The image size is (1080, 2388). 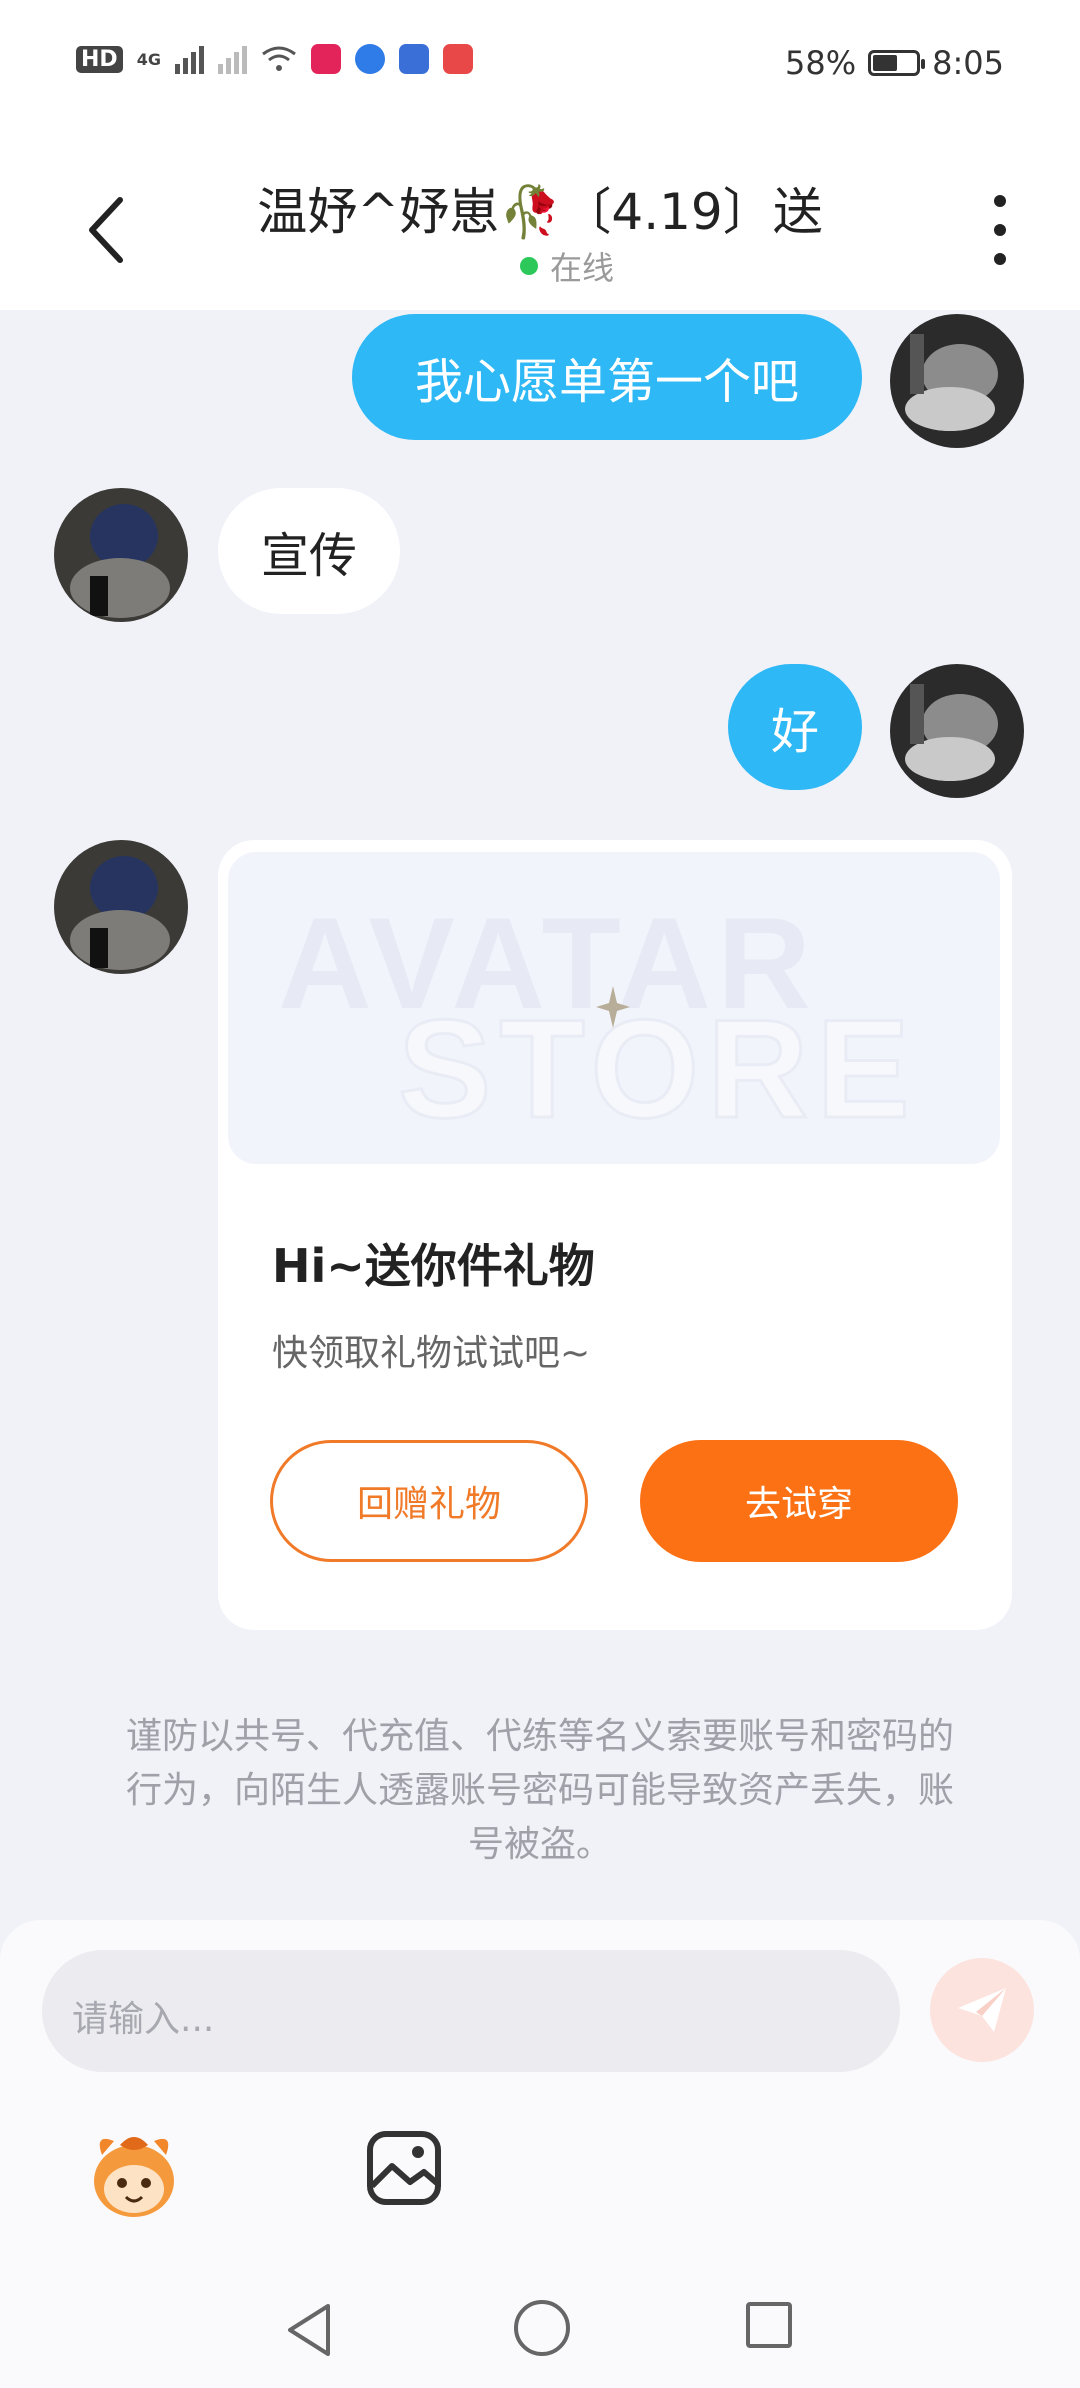 I want to click on hd-badge: HD, so click(x=99, y=59).